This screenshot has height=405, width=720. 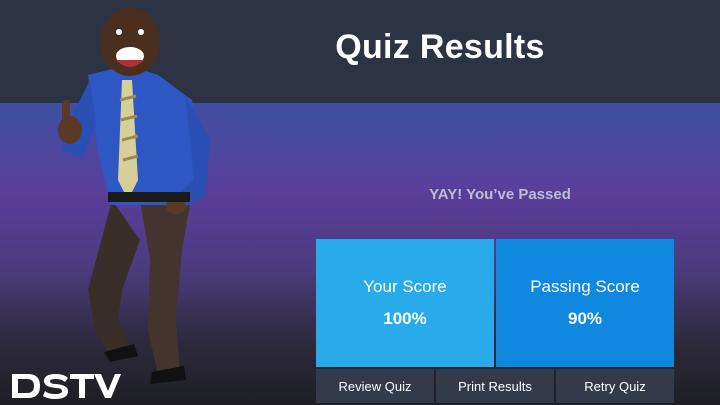 What do you see at coordinates (615, 386) in the screenshot?
I see `retry-quiz-button: Retry Quiz` at bounding box center [615, 386].